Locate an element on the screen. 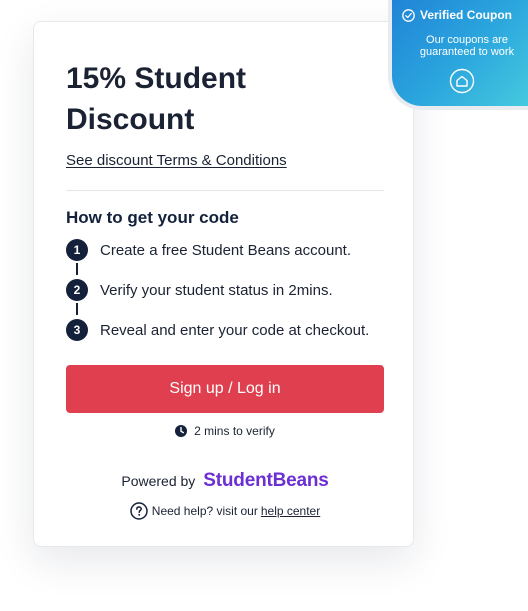 Image resolution: width=528 pixels, height=611 pixels. step-text: Verify your student status in 2mins. is located at coordinates (216, 290).